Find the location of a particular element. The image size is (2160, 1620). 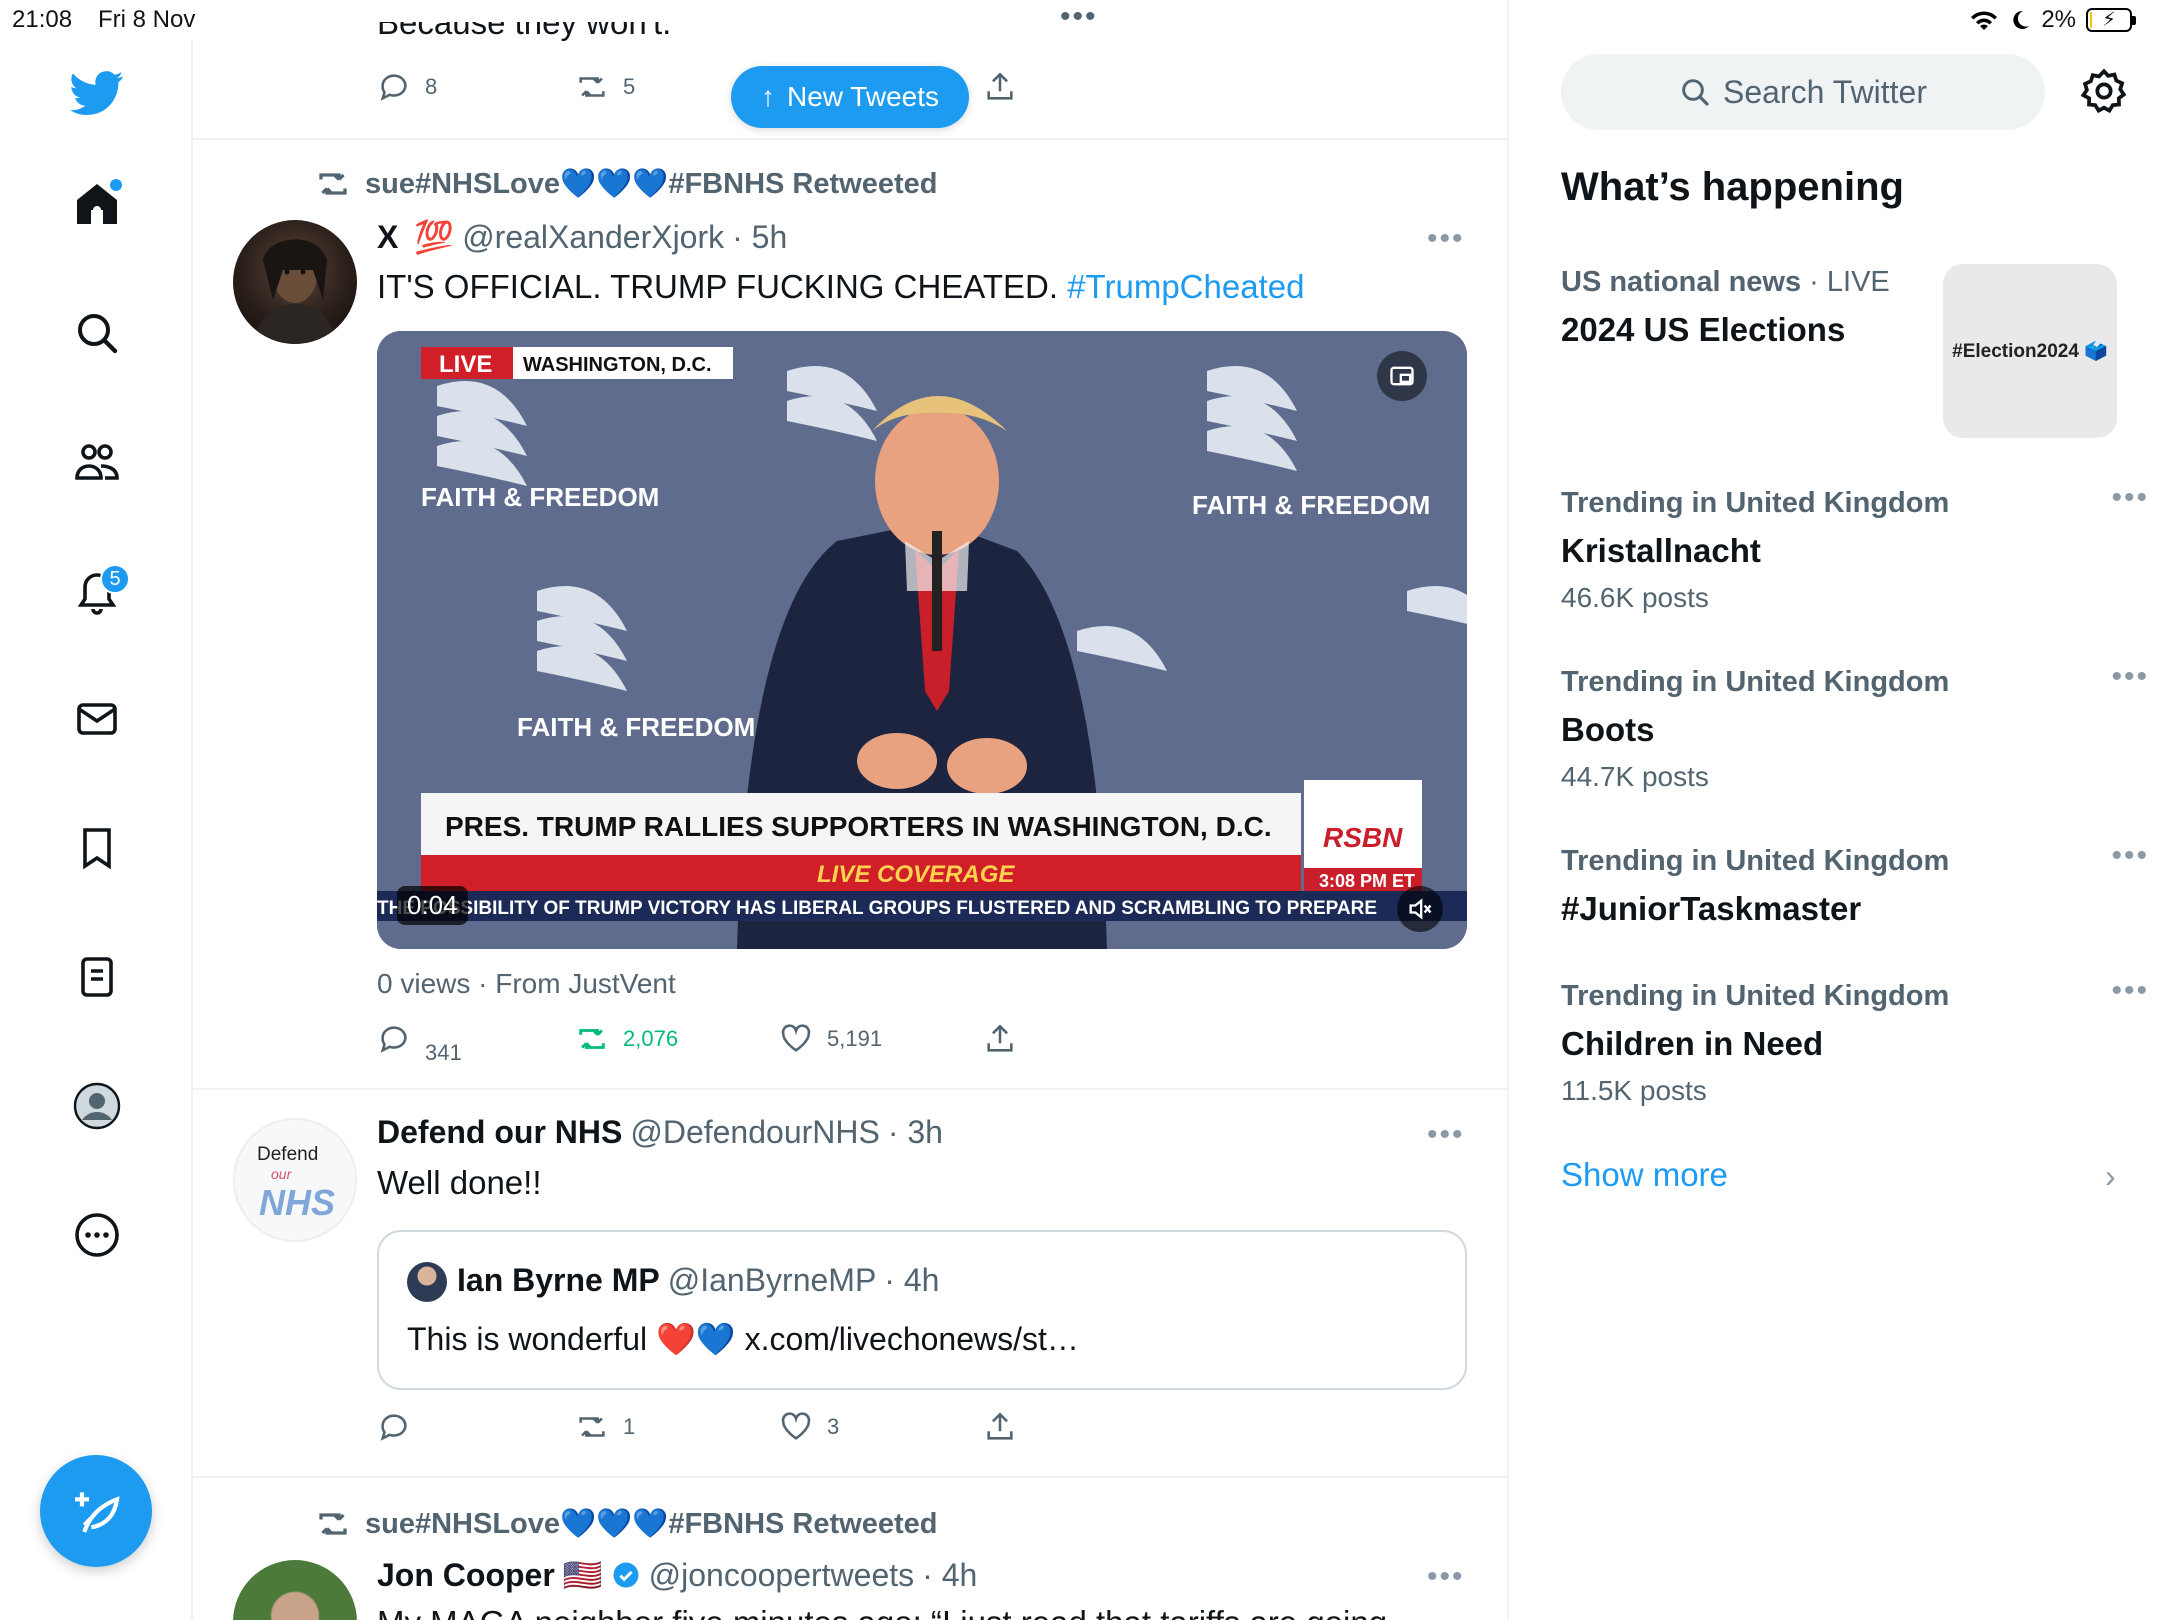

show-more-link: Show more is located at coordinates (1644, 1175).